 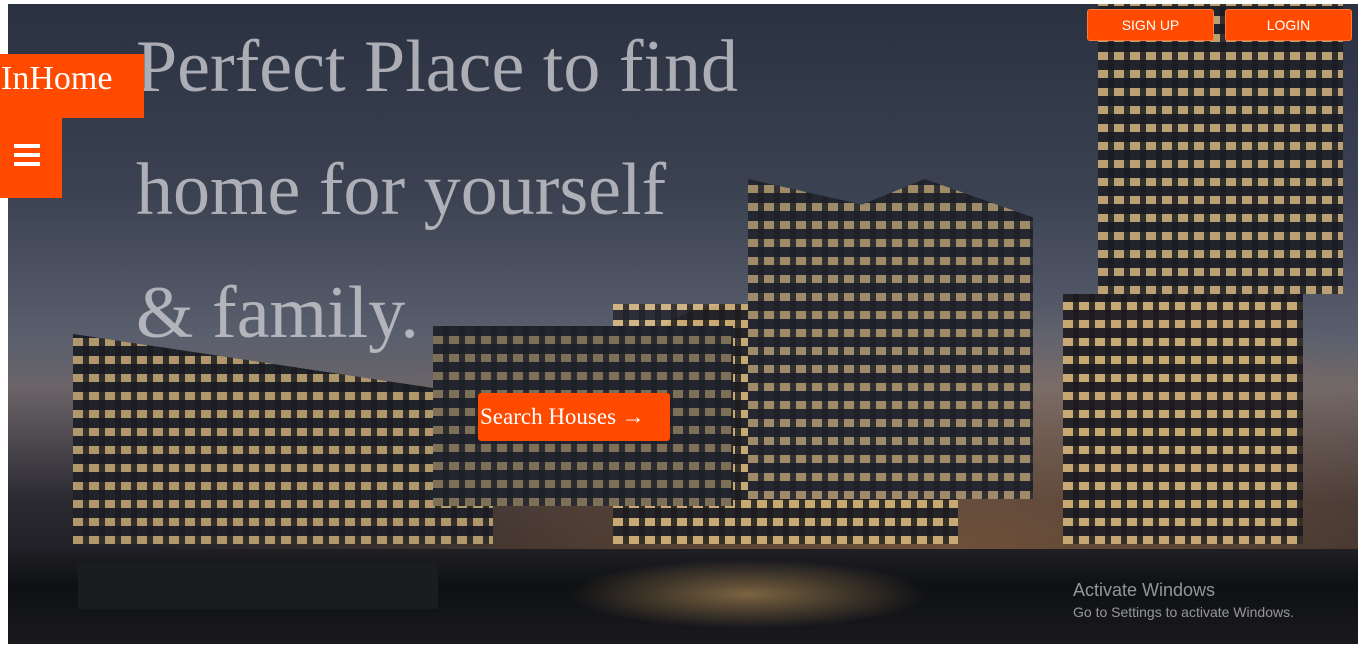 I want to click on menu-button, so click(x=31, y=158).